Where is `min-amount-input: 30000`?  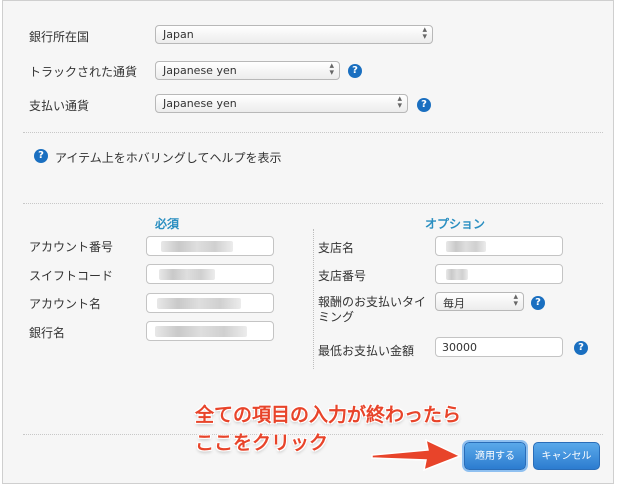
min-amount-input: 30000 is located at coordinates (499, 347).